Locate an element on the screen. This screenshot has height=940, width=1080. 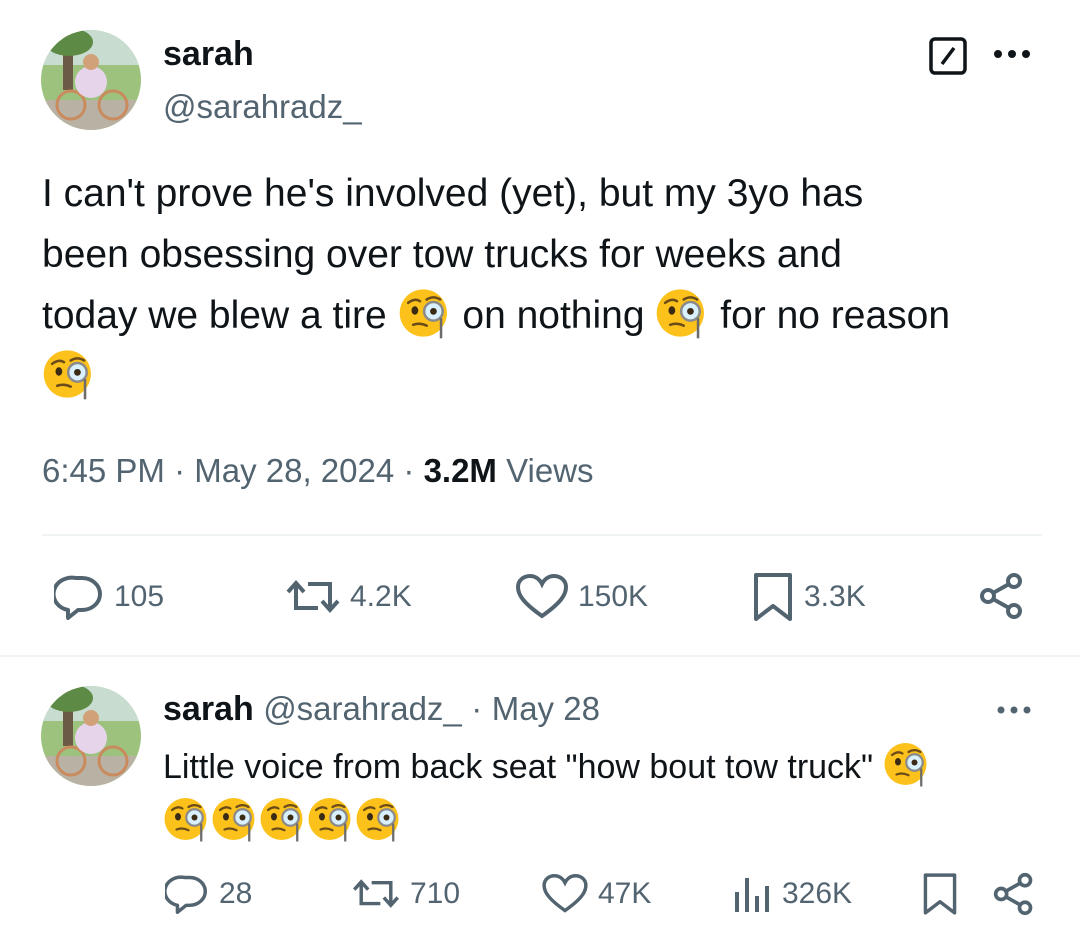
views-button: 326K is located at coordinates (792, 894).